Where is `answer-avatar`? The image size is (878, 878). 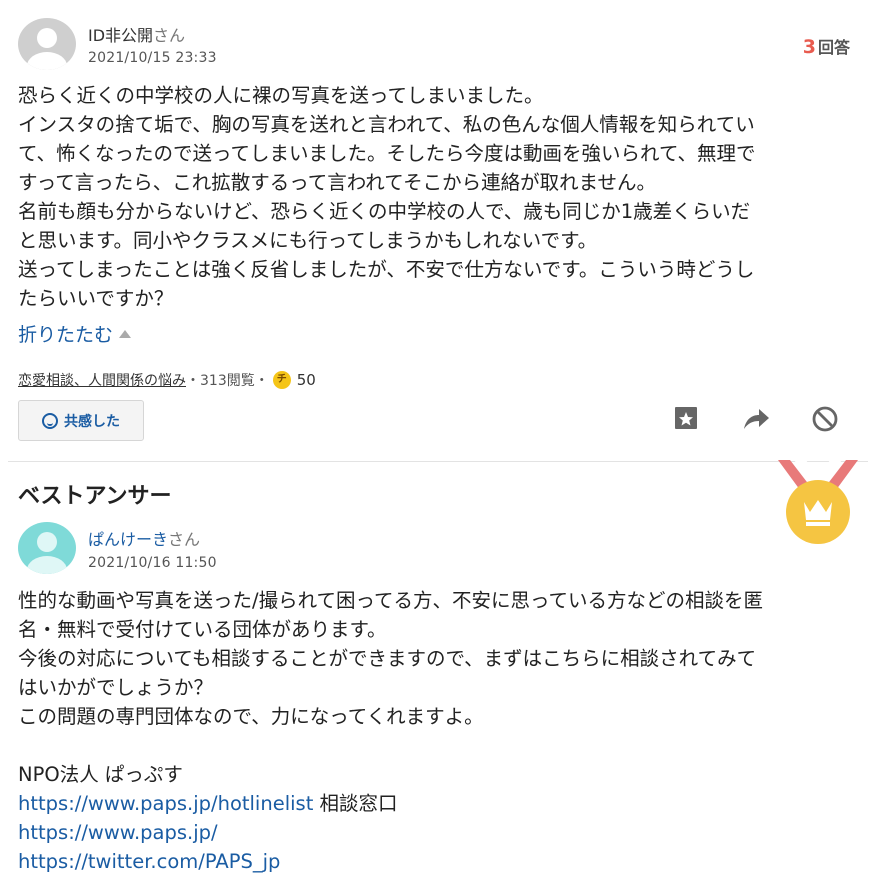
answer-avatar is located at coordinates (47, 548).